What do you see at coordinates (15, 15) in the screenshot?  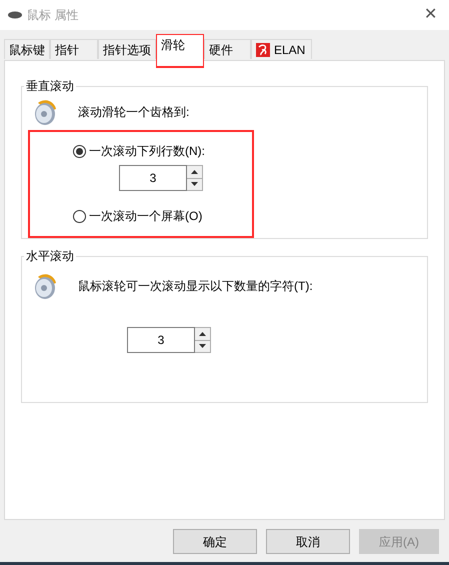 I see `mouse-icon` at bounding box center [15, 15].